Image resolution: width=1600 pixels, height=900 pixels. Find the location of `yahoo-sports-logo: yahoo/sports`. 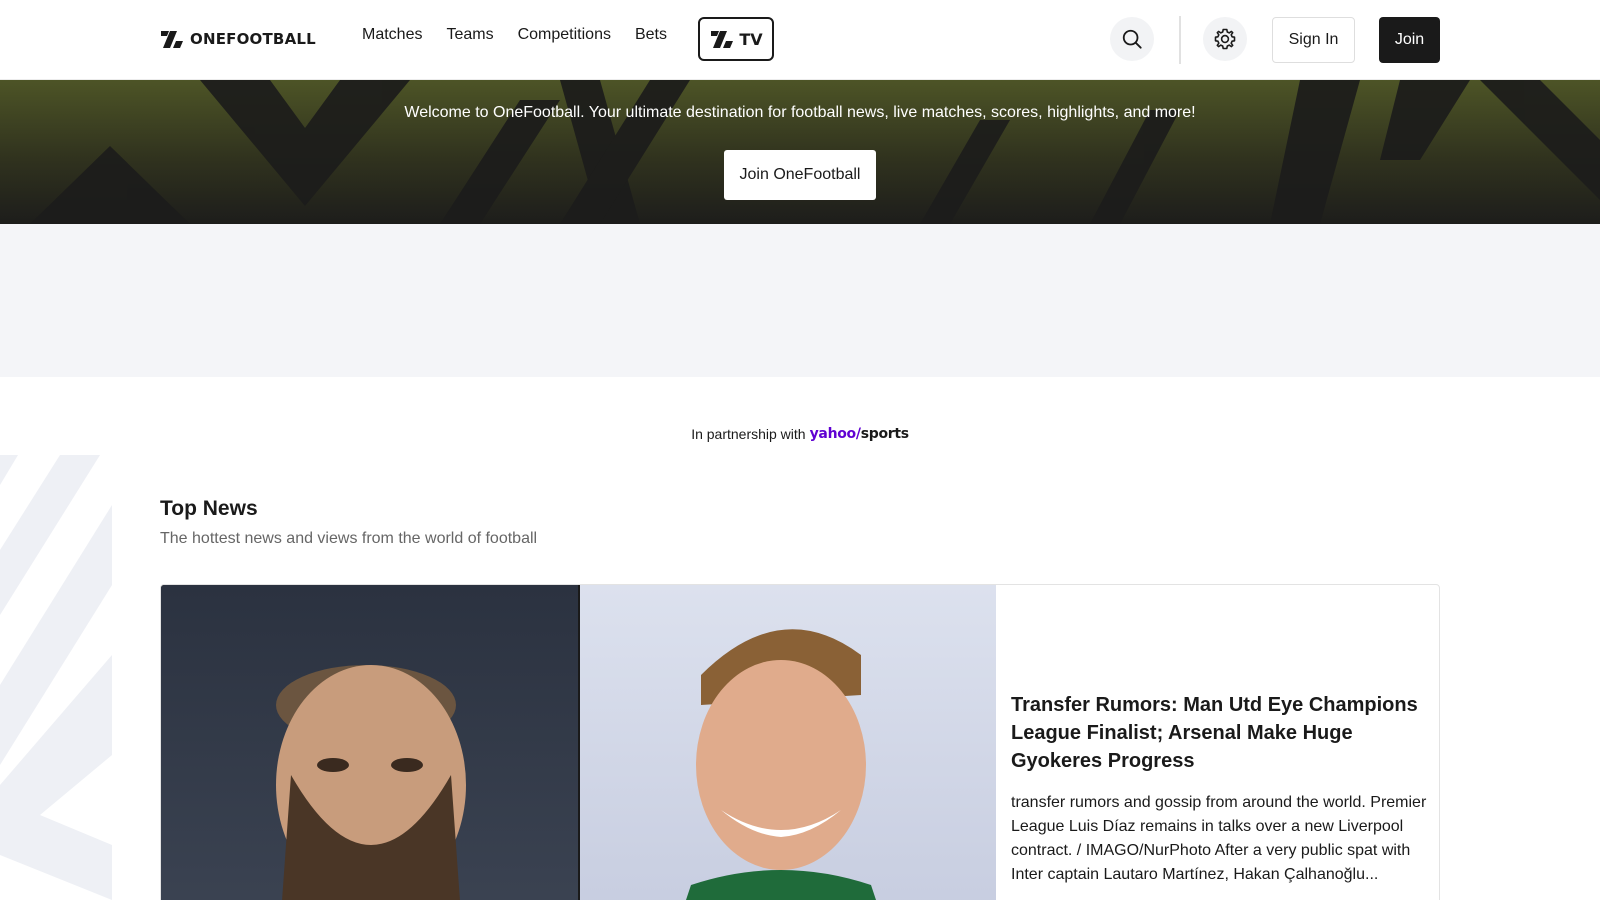

yahoo-sports-logo: yahoo/sports is located at coordinates (859, 434).